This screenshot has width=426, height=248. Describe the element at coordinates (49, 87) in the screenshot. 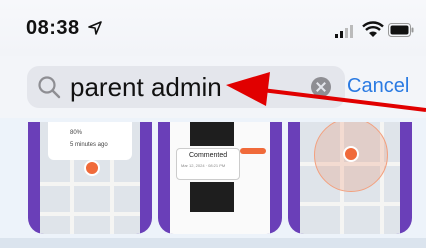

I see `search-icon` at that location.